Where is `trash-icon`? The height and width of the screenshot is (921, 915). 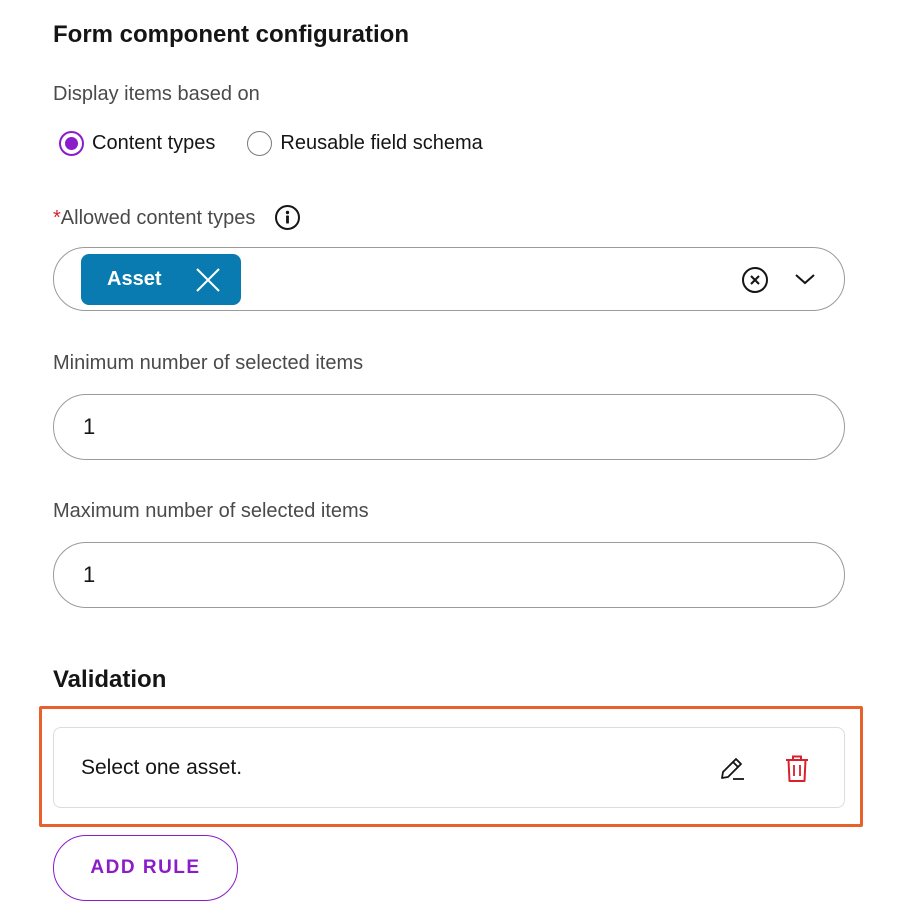
trash-icon is located at coordinates (797, 769).